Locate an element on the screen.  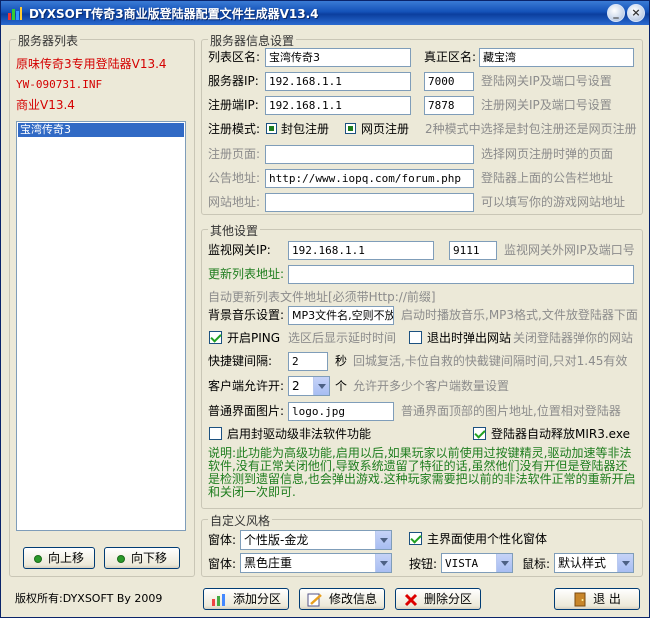
reg-page-input is located at coordinates (369, 154).